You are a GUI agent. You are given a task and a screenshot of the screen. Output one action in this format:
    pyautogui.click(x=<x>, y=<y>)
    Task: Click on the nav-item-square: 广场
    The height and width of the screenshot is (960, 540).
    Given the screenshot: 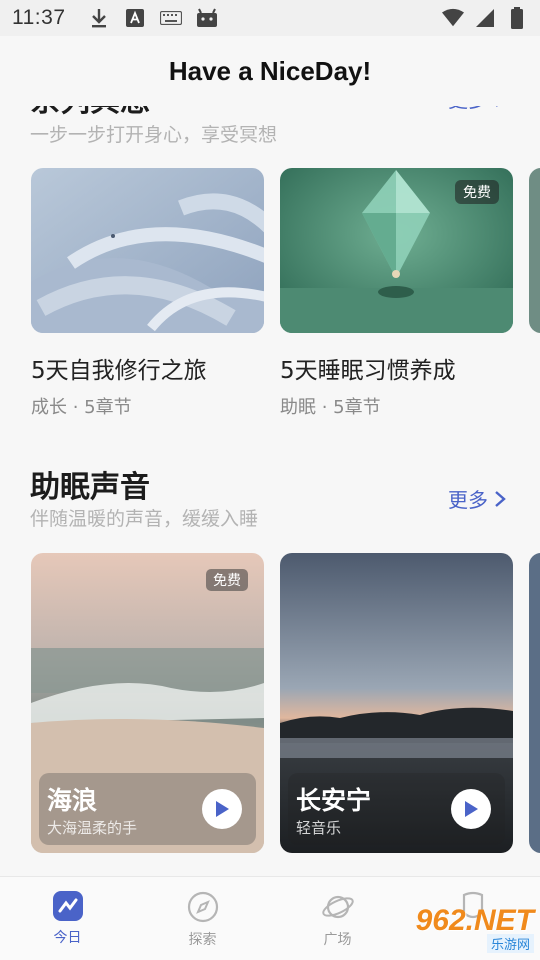 What is the action you would take?
    pyautogui.click(x=337, y=918)
    